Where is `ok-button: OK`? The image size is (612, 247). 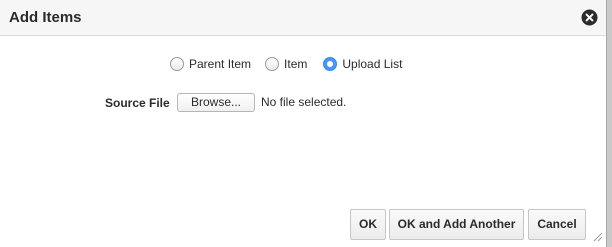 ok-button: OK is located at coordinates (368, 224).